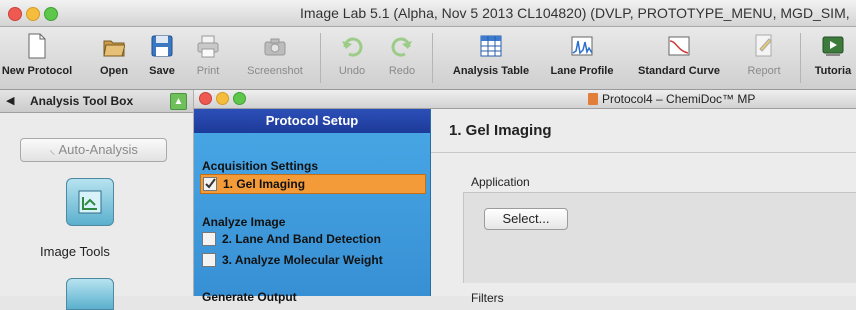  I want to click on minimize-window-button, so click(33, 14).